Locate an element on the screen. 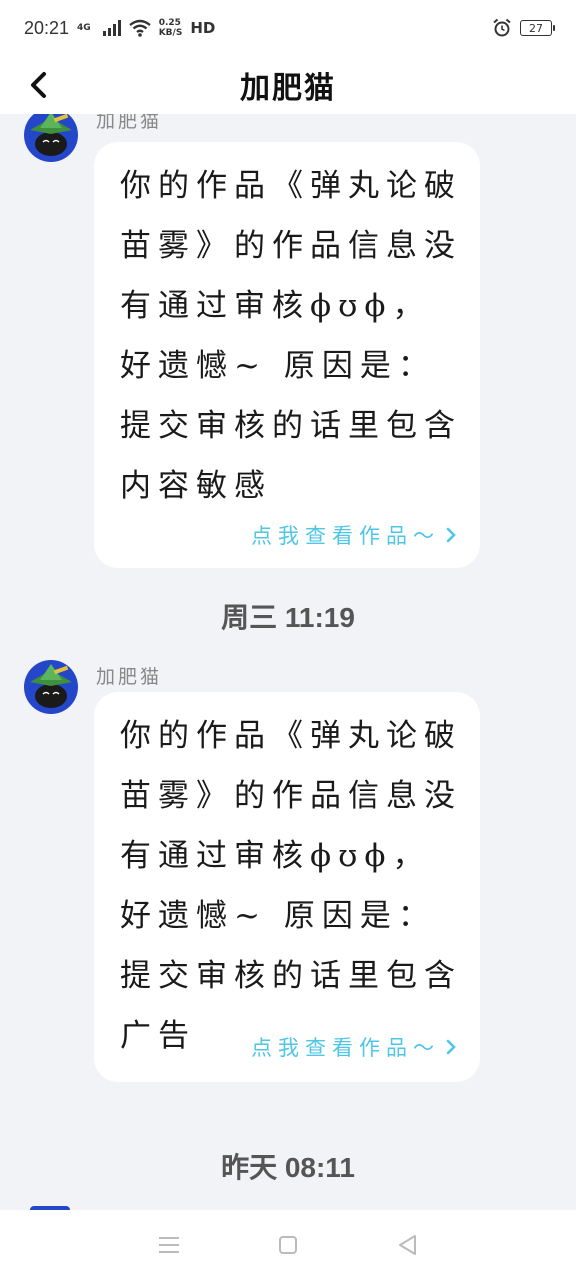 The height and width of the screenshot is (1280, 576). nav-back-button is located at coordinates (407, 1245).